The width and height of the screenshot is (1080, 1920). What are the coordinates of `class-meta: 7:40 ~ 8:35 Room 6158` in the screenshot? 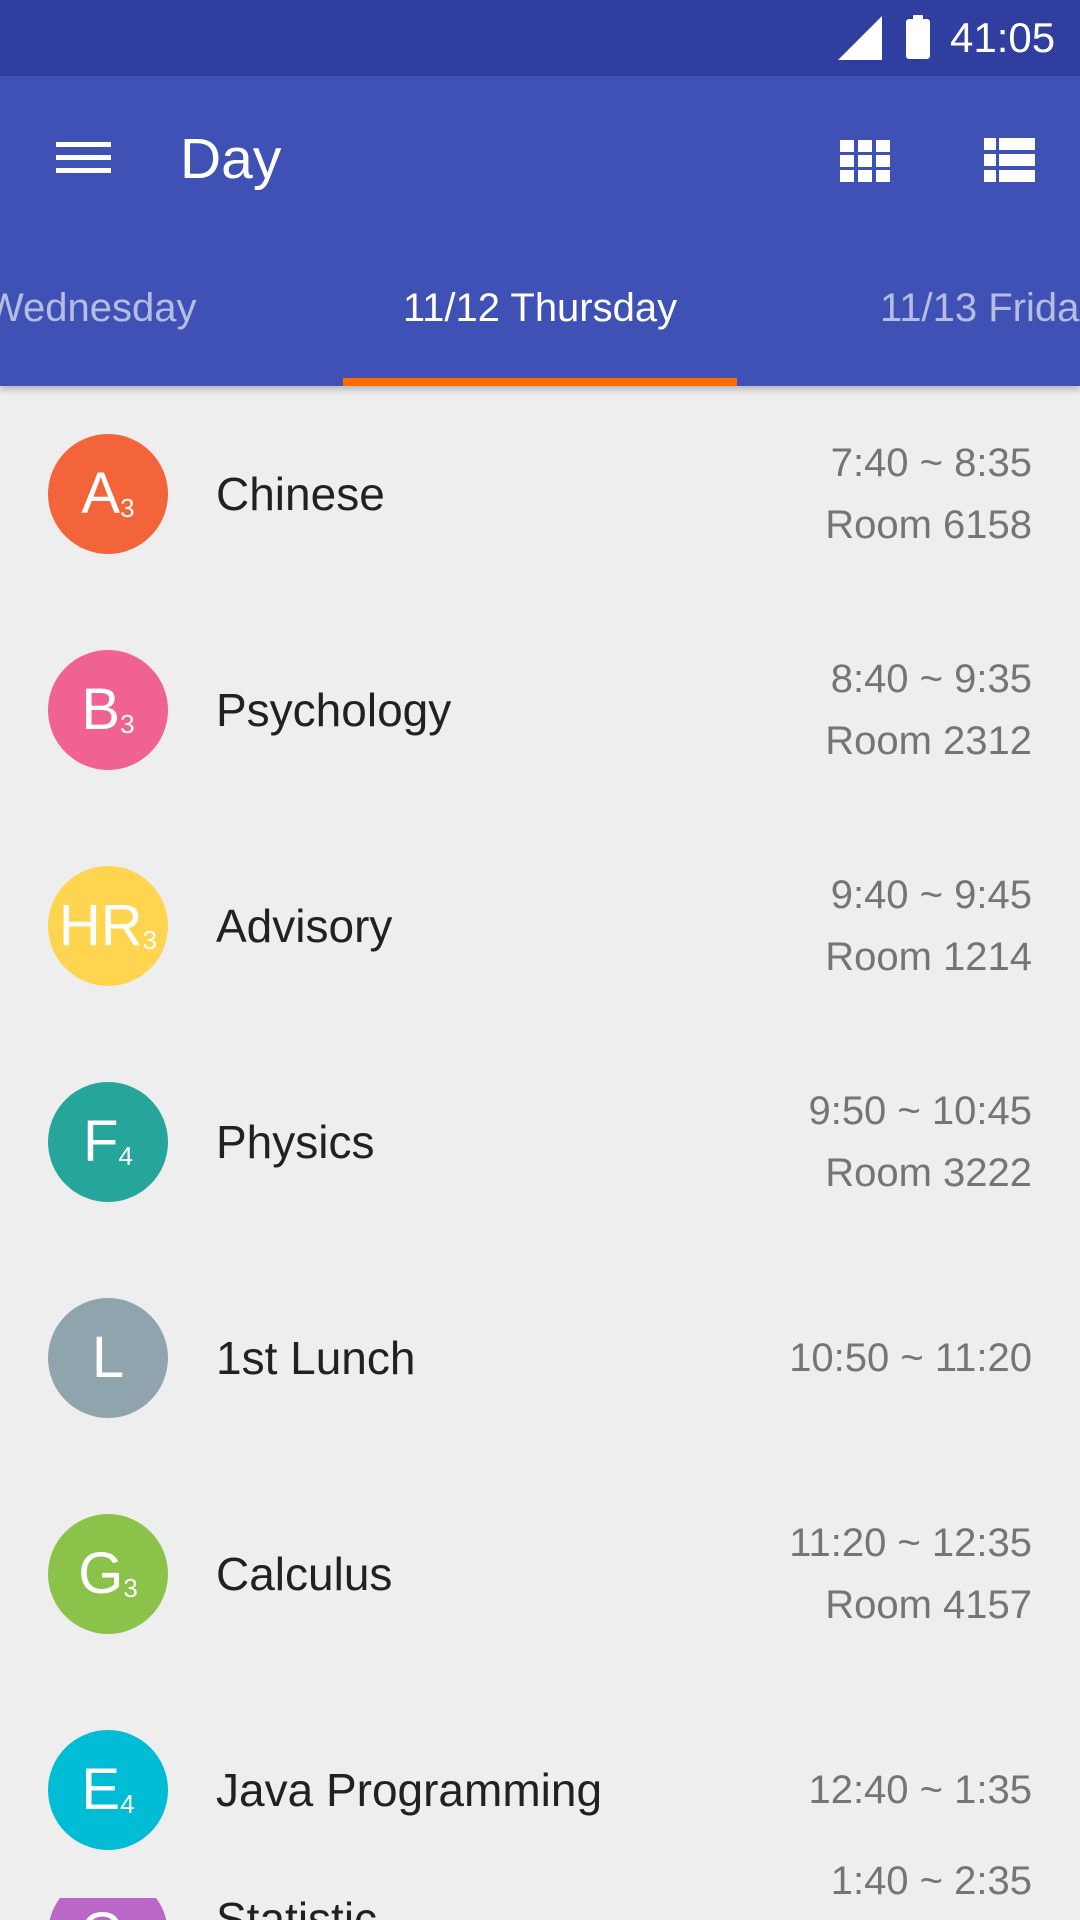 It's located at (928, 494).